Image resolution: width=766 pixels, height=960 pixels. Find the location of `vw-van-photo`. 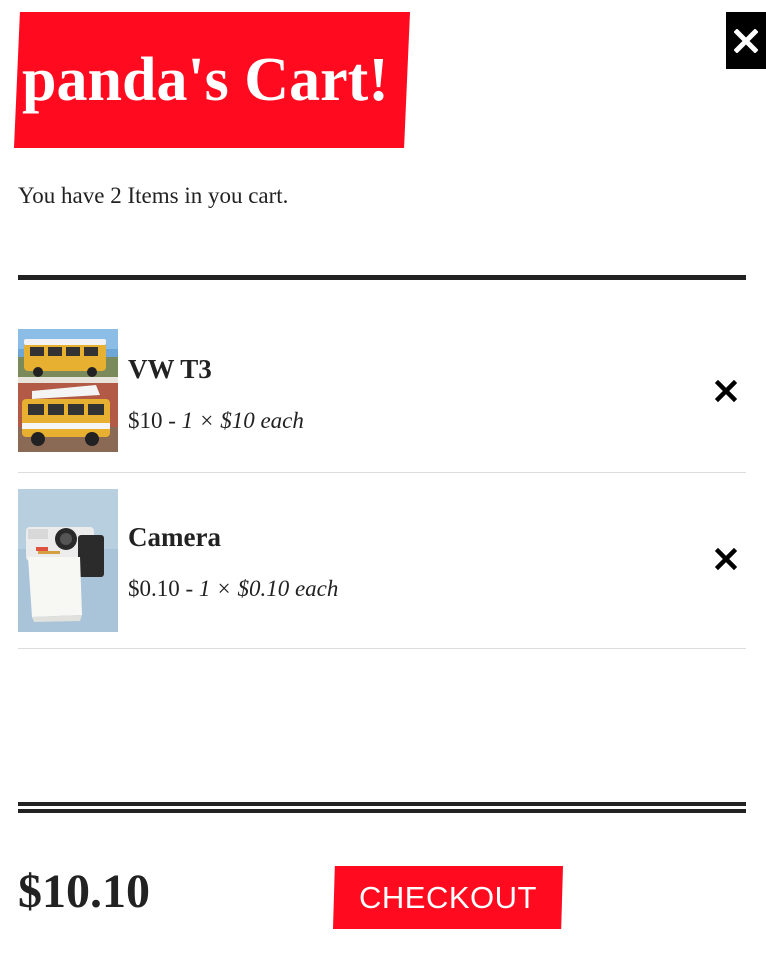

vw-van-photo is located at coordinates (68, 390).